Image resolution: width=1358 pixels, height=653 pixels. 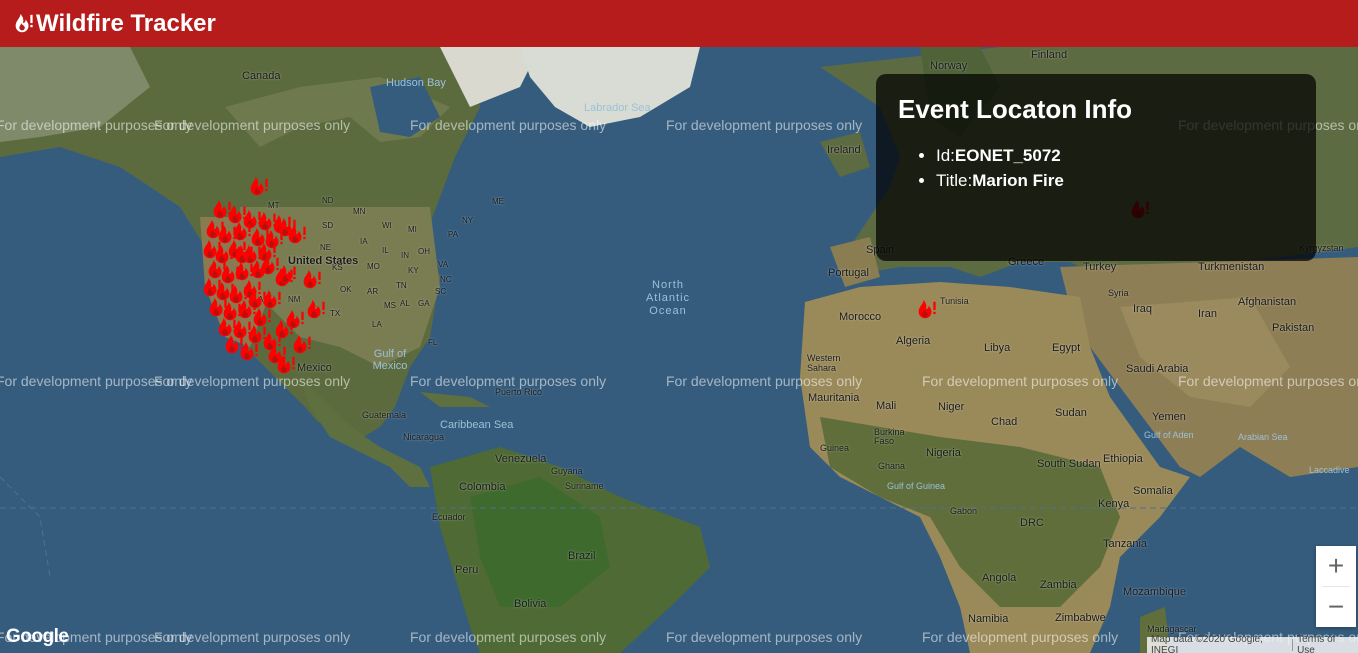 What do you see at coordinates (482, 487) in the screenshot?
I see `label-colombia: Colombia` at bounding box center [482, 487].